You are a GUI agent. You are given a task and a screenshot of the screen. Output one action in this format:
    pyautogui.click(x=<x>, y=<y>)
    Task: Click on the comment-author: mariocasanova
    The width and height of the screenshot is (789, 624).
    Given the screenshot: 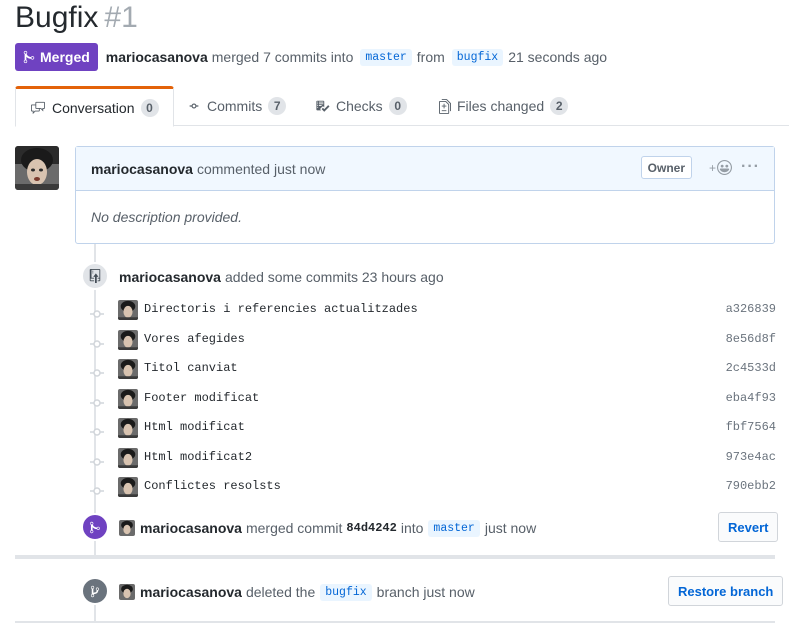 What is the action you would take?
    pyautogui.click(x=142, y=169)
    